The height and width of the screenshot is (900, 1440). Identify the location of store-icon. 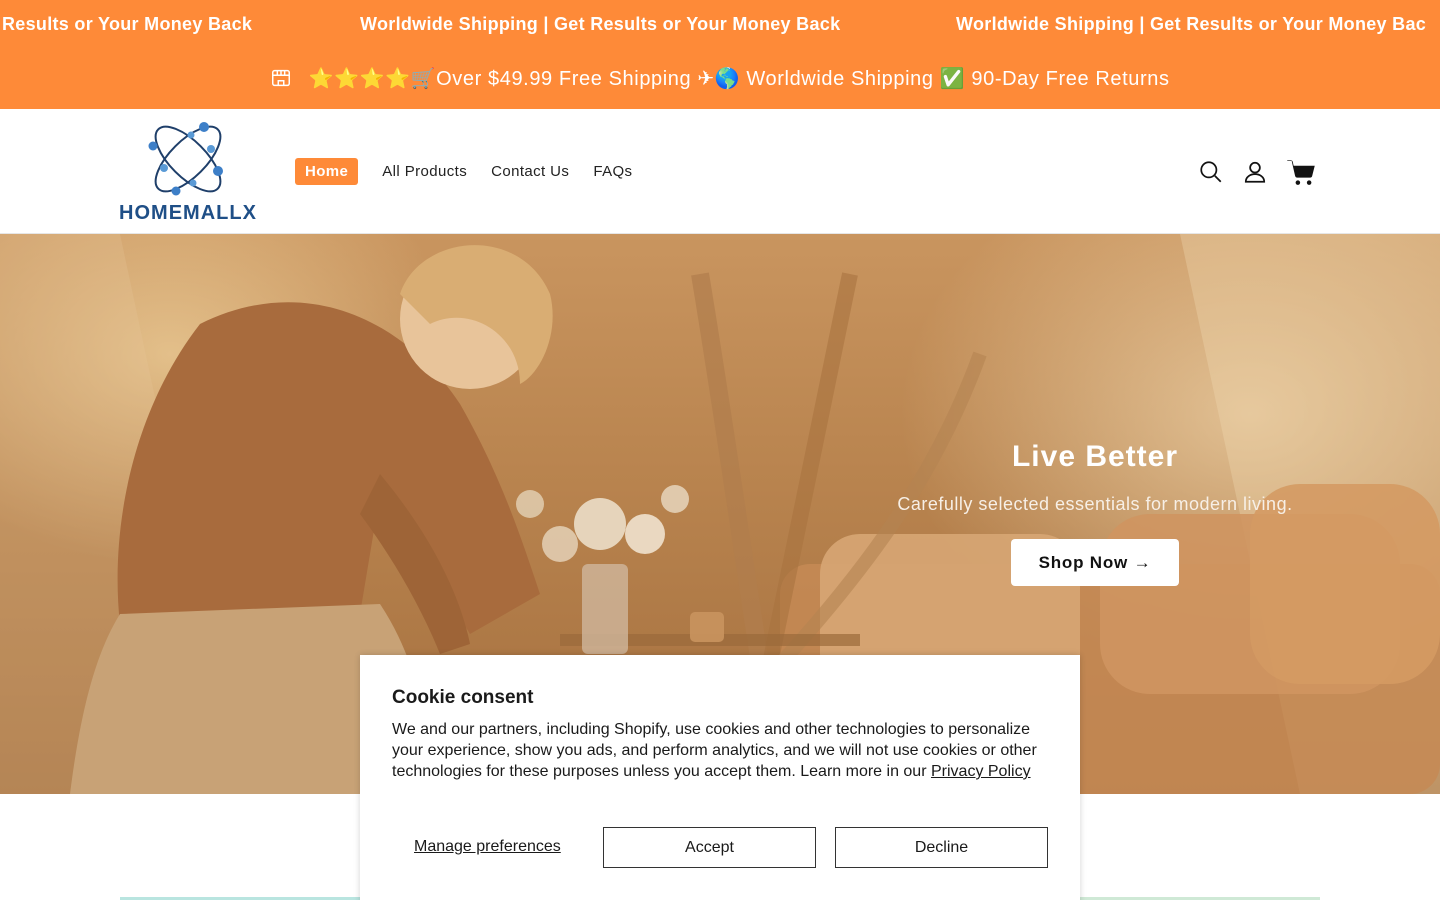
(281, 78).